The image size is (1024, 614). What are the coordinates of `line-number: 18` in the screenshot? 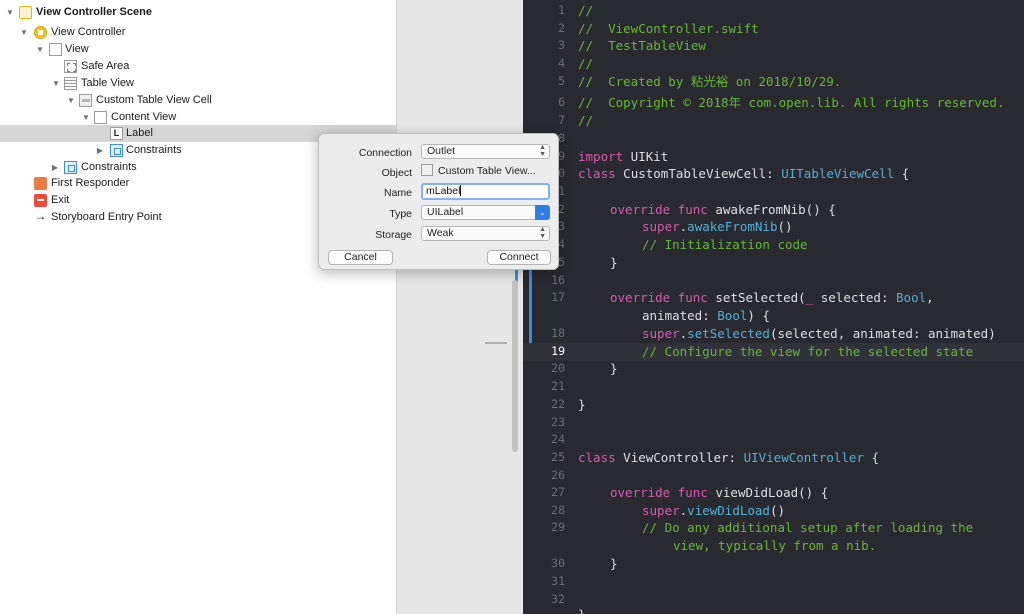 It's located at (558, 333).